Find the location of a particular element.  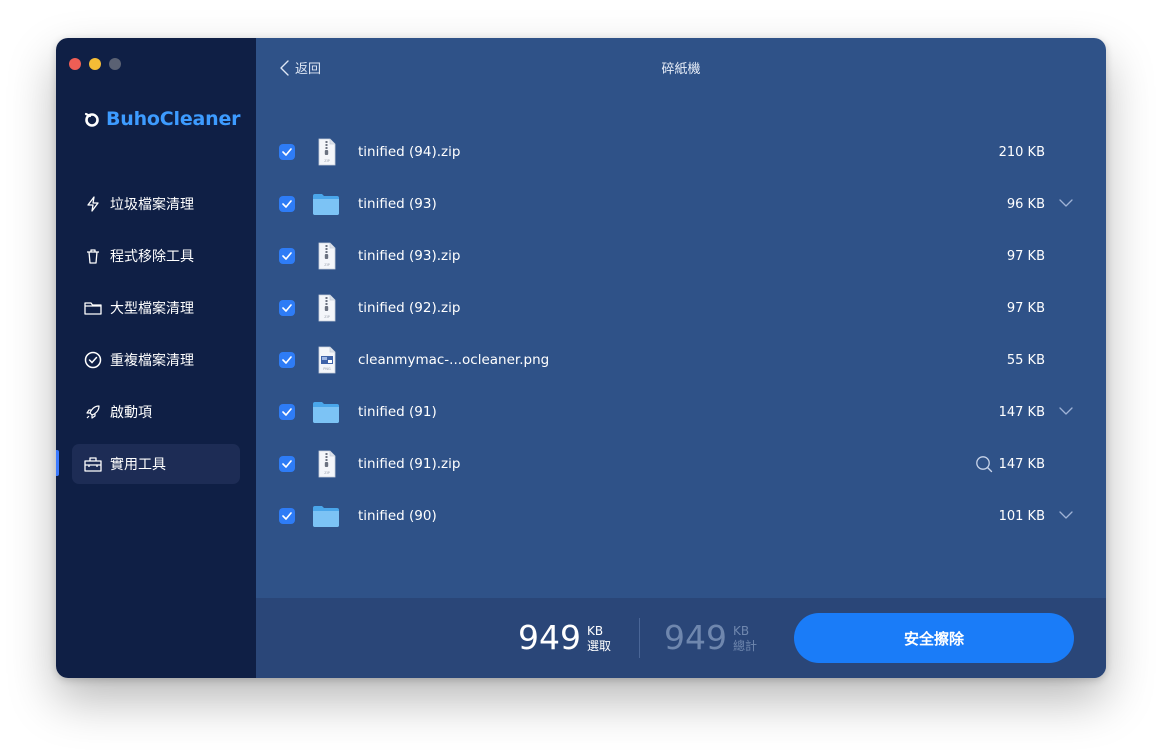

image-file-icon: PNG is located at coordinates (327, 360).